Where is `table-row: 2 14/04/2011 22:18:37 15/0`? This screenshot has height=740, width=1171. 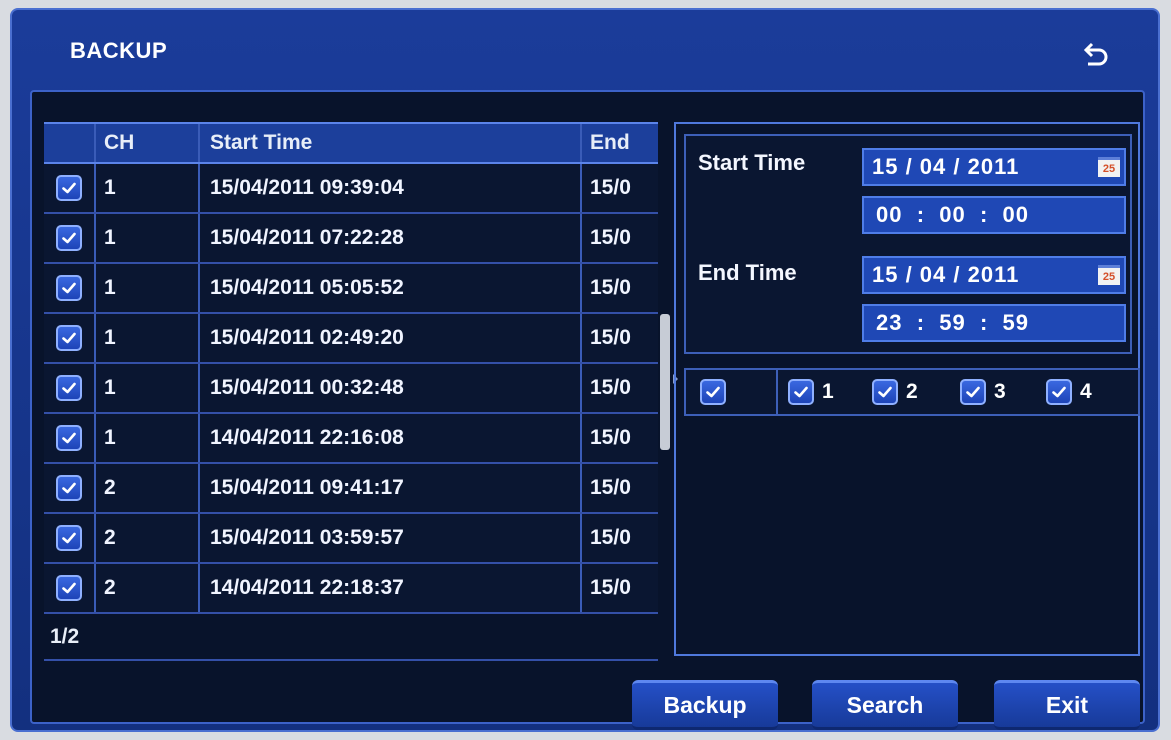 table-row: 2 14/04/2011 22:18:37 15/0 is located at coordinates (351, 589).